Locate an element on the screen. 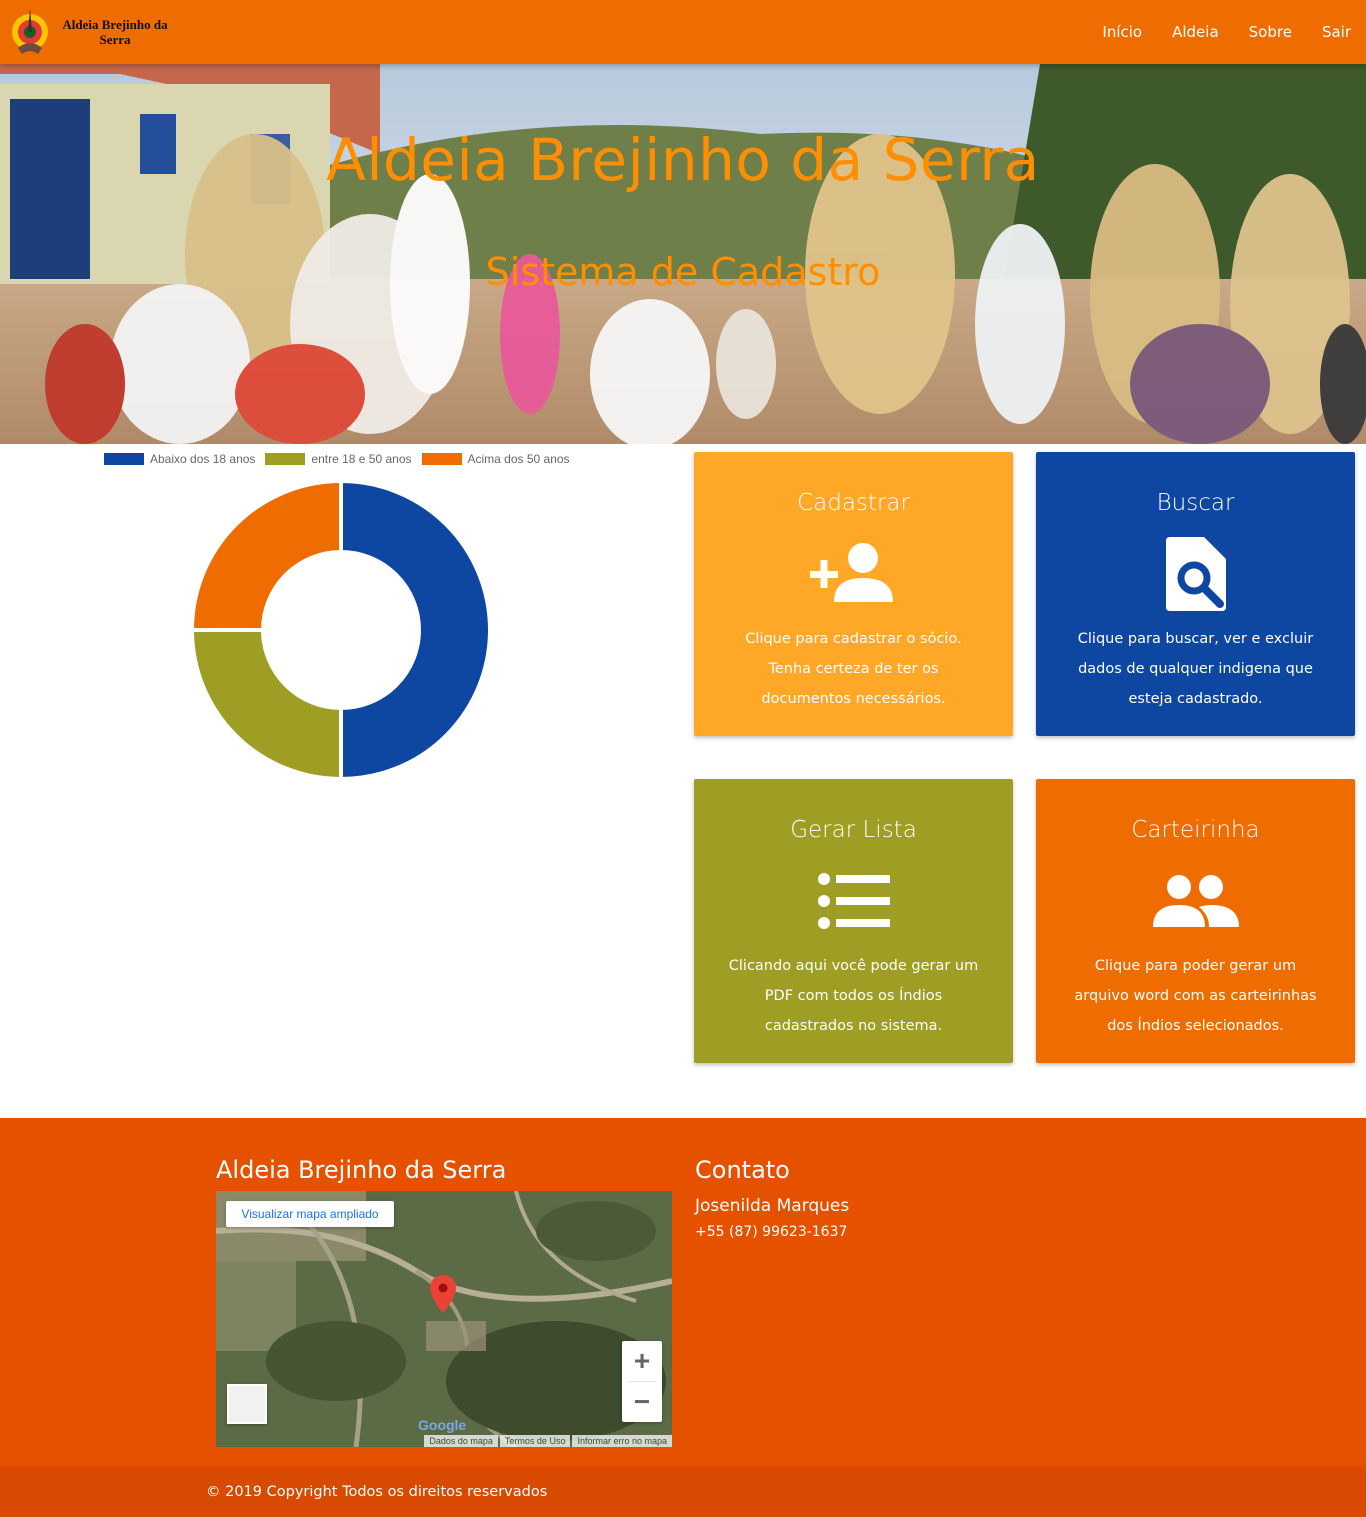  nav-sair: Sair is located at coordinates (1336, 32).